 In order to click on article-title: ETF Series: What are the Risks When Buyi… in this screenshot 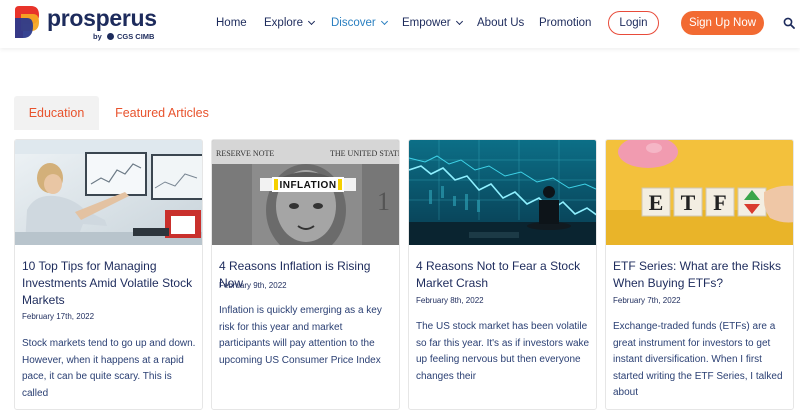, I will do `click(700, 275)`.